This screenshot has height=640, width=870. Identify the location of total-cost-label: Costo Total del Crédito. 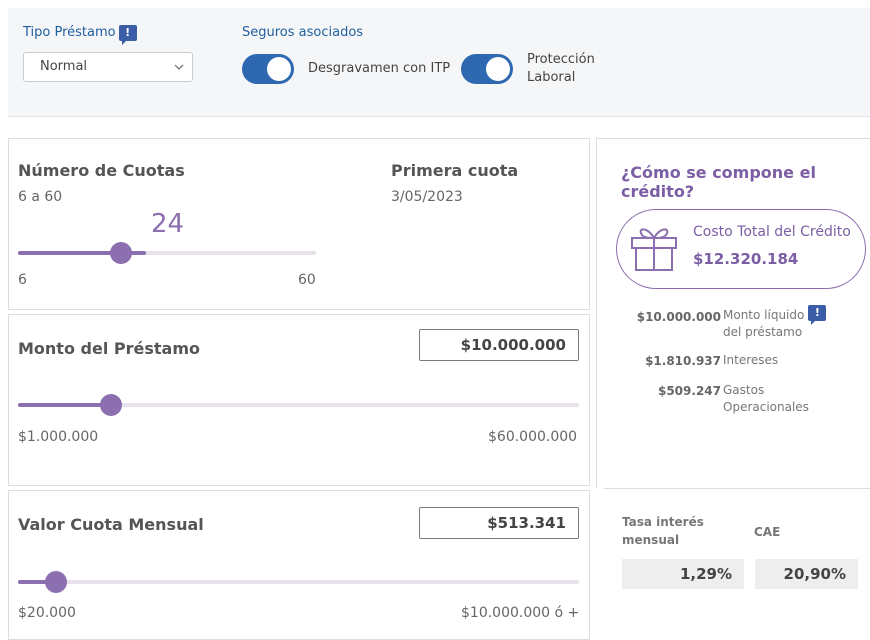
(772, 232).